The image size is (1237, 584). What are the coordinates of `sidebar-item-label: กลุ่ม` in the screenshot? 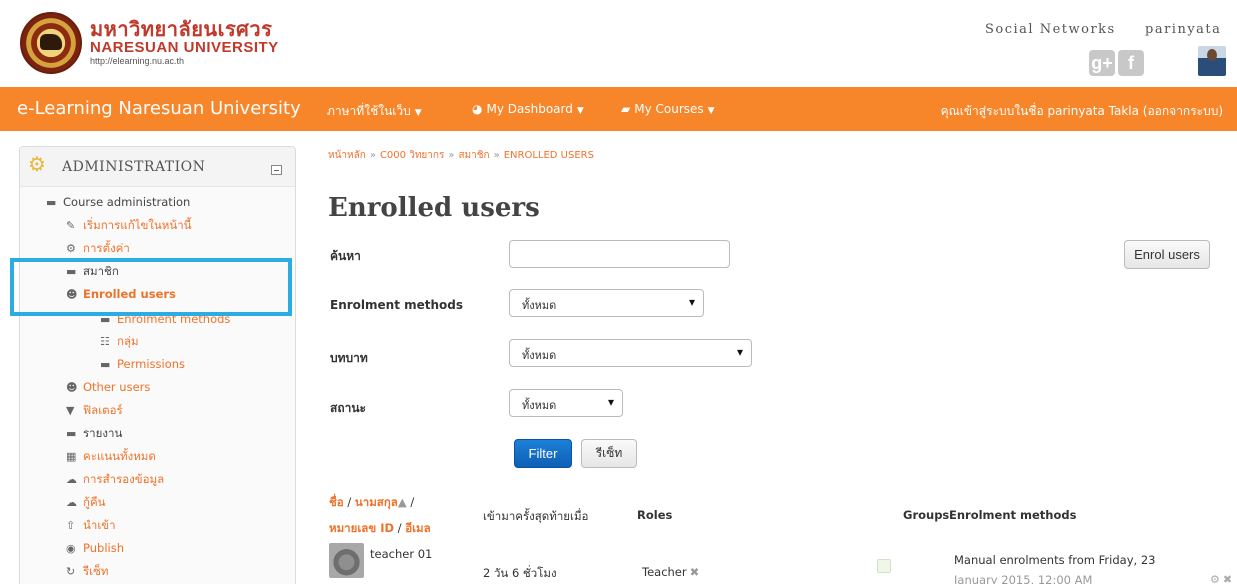 It's located at (128, 341).